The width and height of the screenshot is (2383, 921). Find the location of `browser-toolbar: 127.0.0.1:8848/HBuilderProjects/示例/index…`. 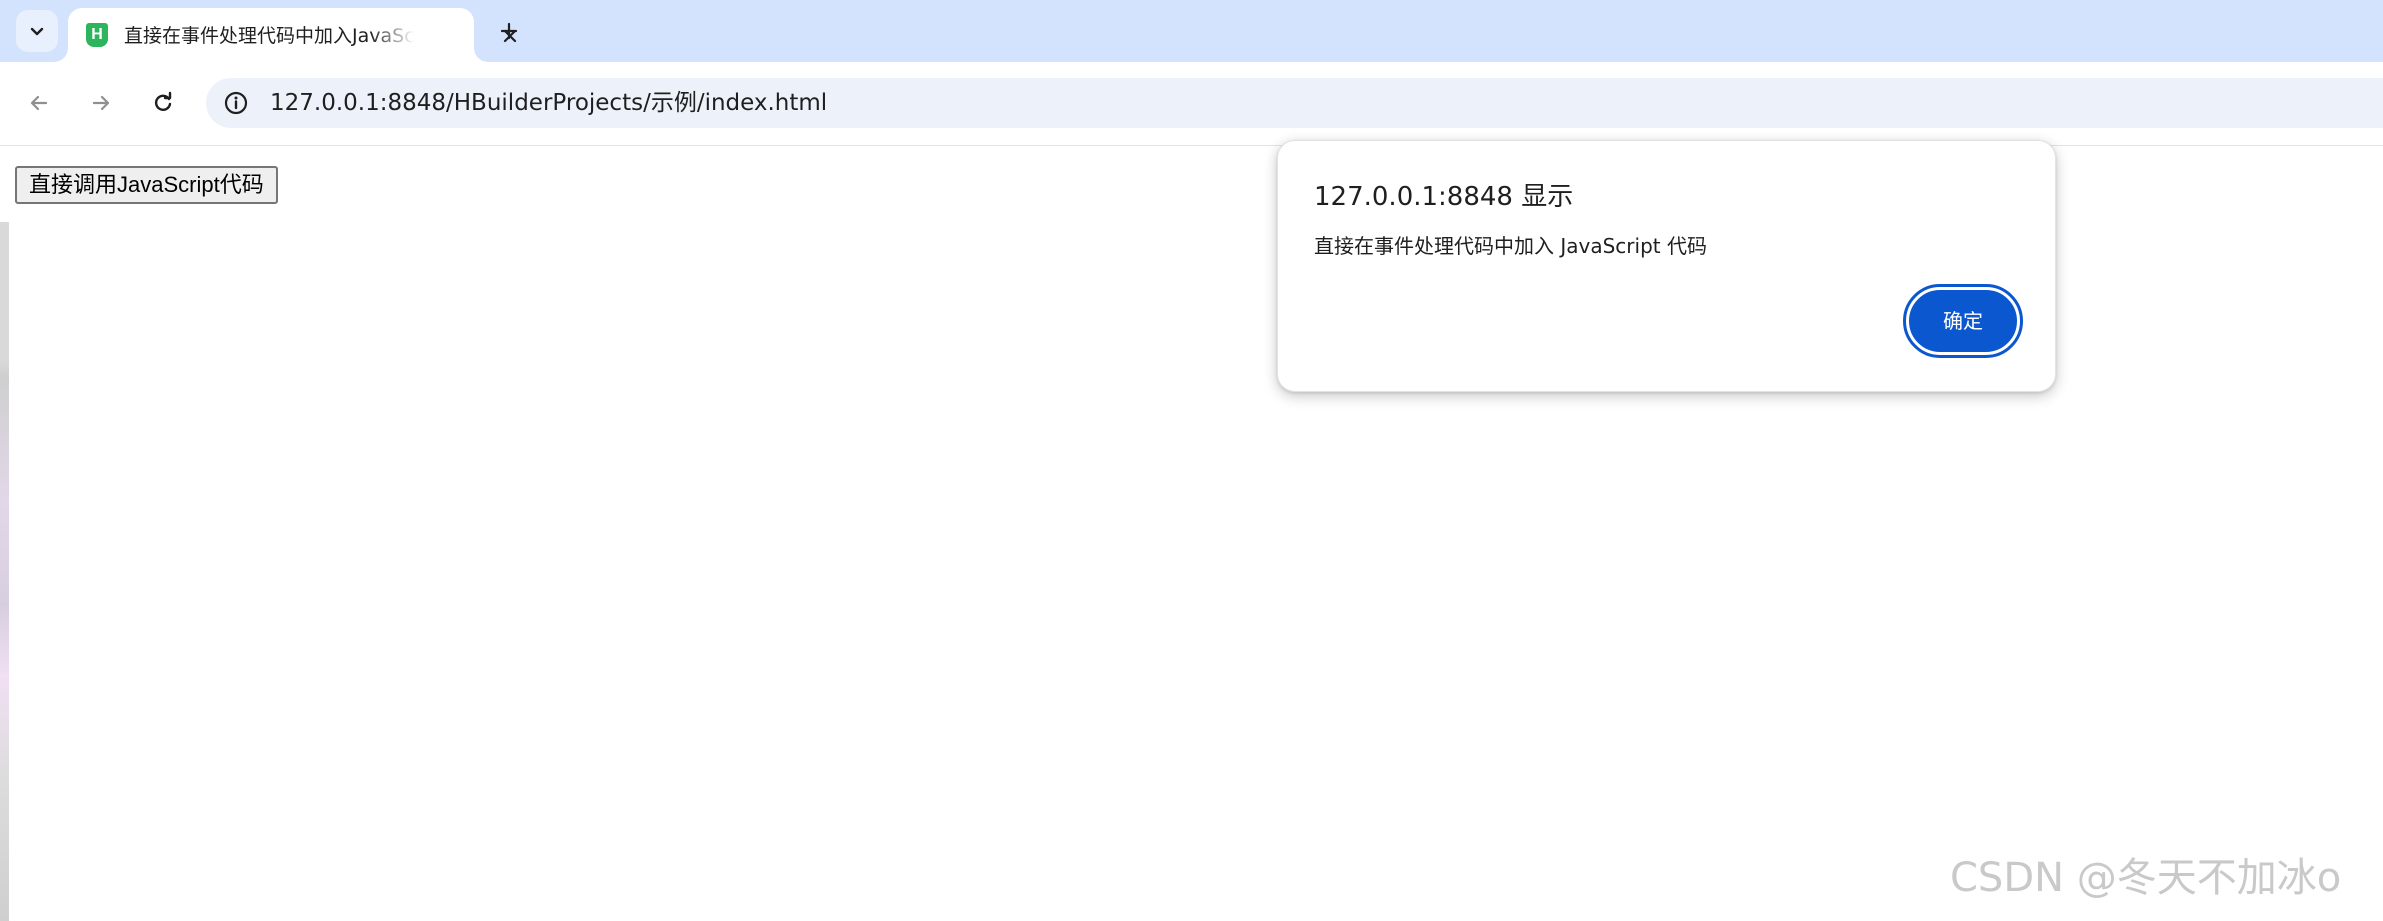

browser-toolbar: 127.0.0.1:8848/HBuilderProjects/示例/index… is located at coordinates (1191, 104).